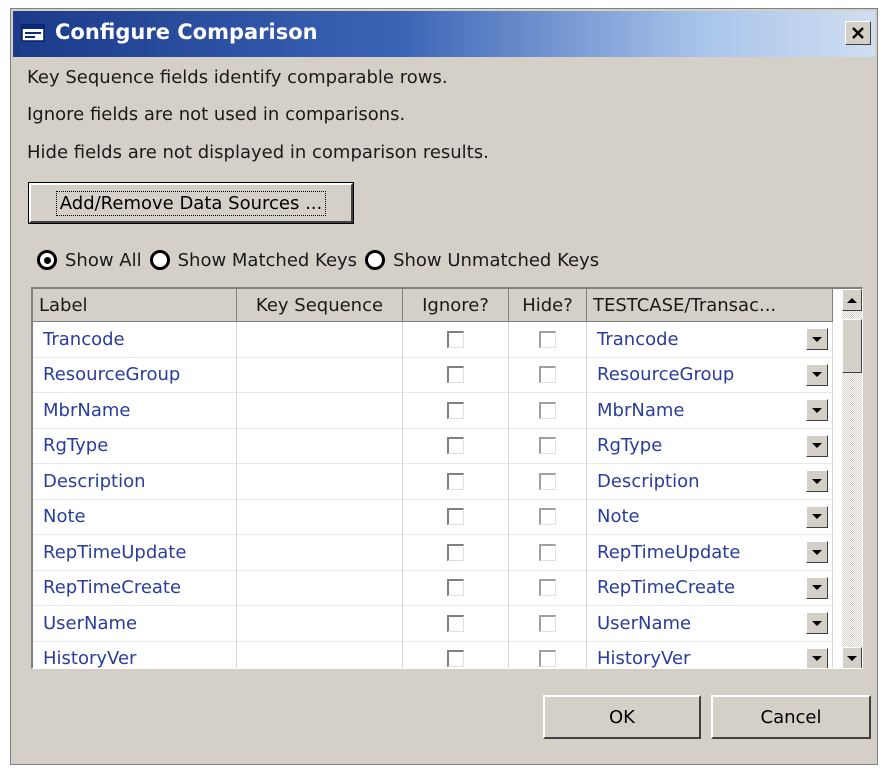 The image size is (883, 768). I want to click on radio-show-all: Show All, so click(89, 260).